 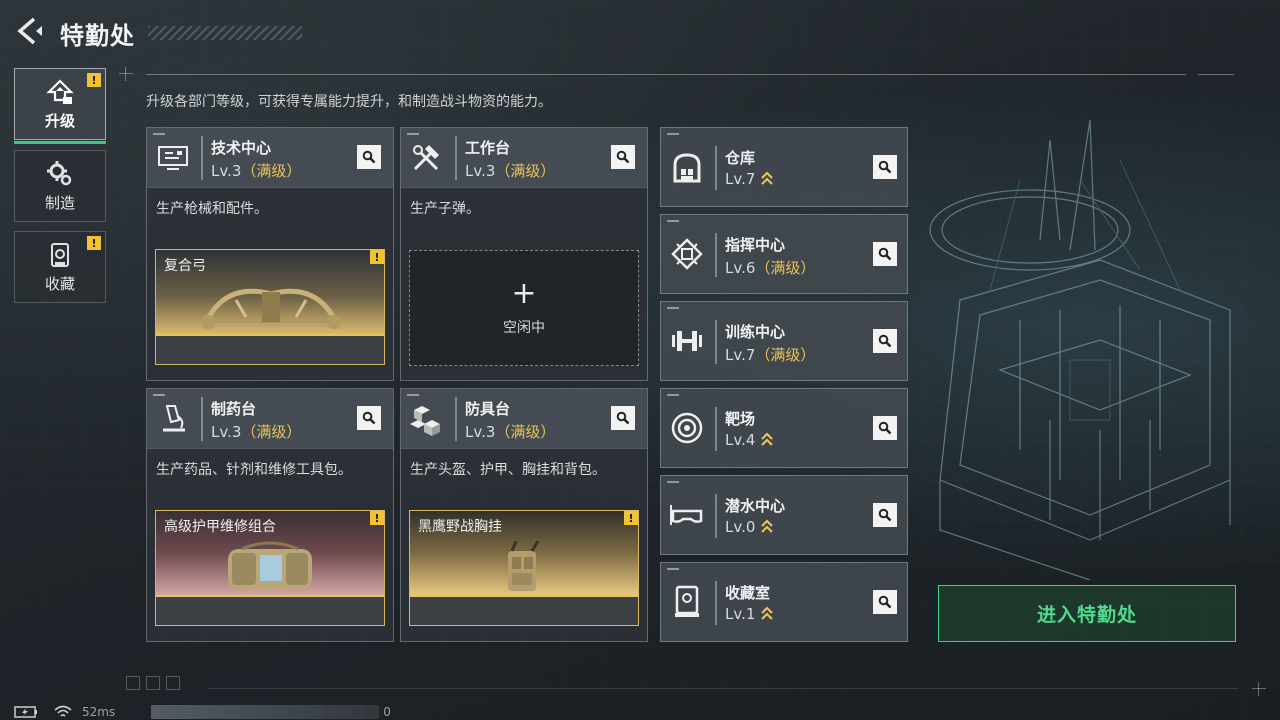 I want to click on crafting-item-slot: 黑鹰野战胸挂 !, so click(x=524, y=568).